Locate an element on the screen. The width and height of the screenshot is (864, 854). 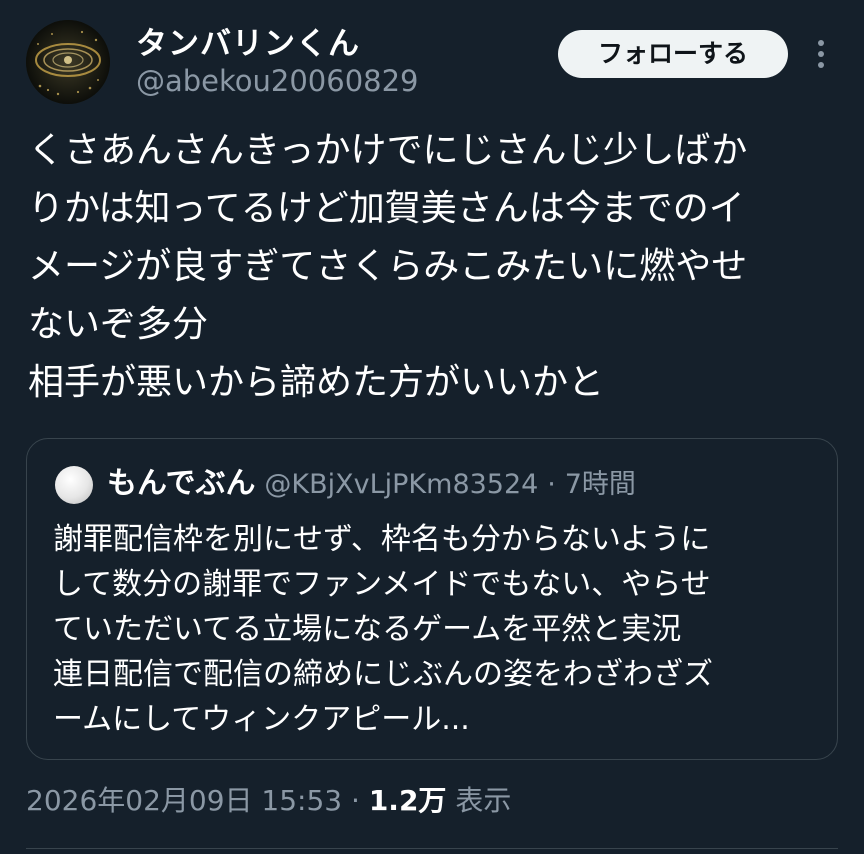
tweet-body-line: りかは知ってるけど加賀美さんは今までのイ is located at coordinates (386, 208).